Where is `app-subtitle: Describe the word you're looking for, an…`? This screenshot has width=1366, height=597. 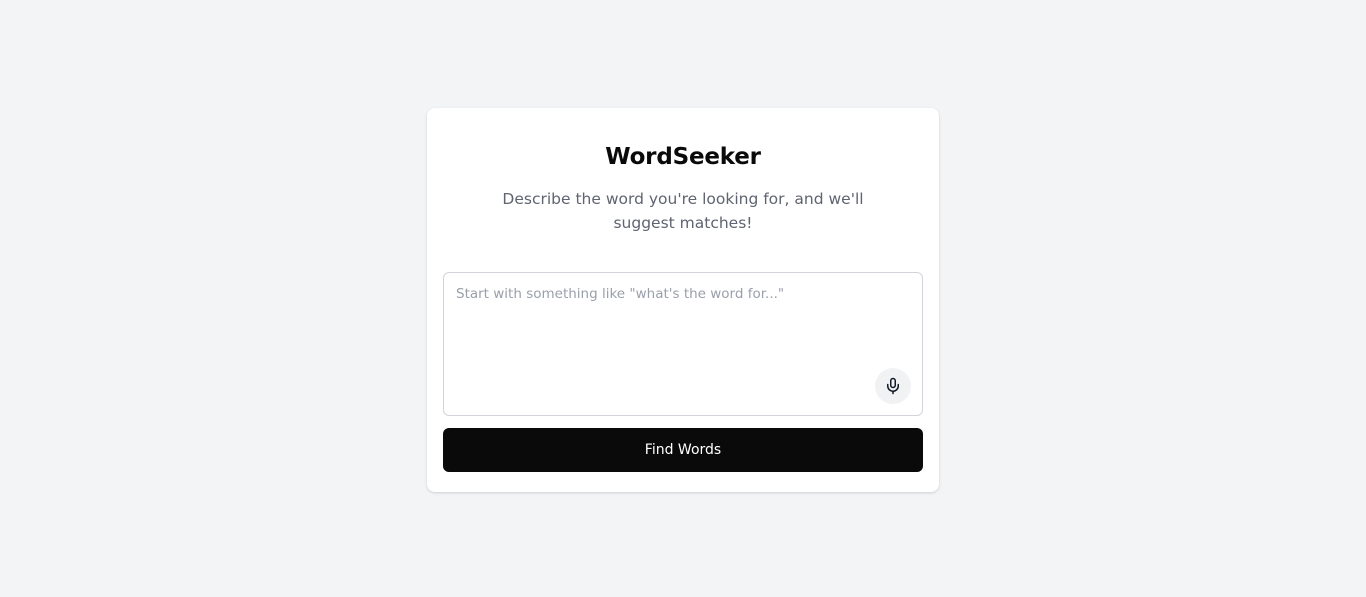 app-subtitle: Describe the word you're looking for, an… is located at coordinates (683, 211).